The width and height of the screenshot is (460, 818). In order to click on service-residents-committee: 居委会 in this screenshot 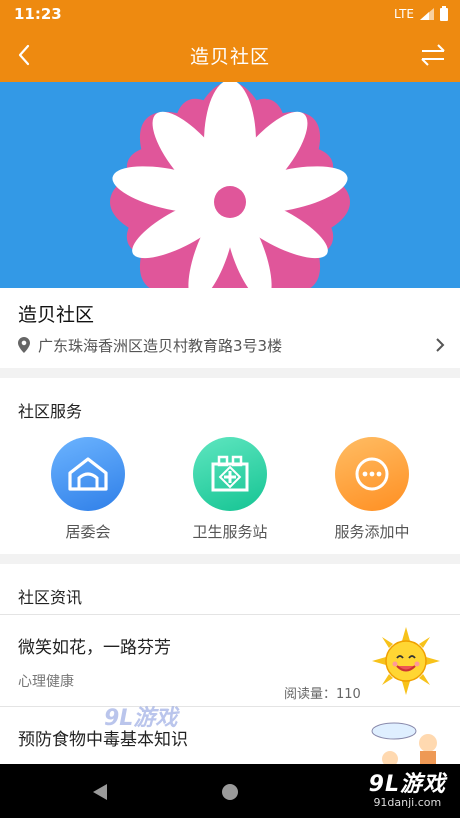, I will do `click(88, 489)`.